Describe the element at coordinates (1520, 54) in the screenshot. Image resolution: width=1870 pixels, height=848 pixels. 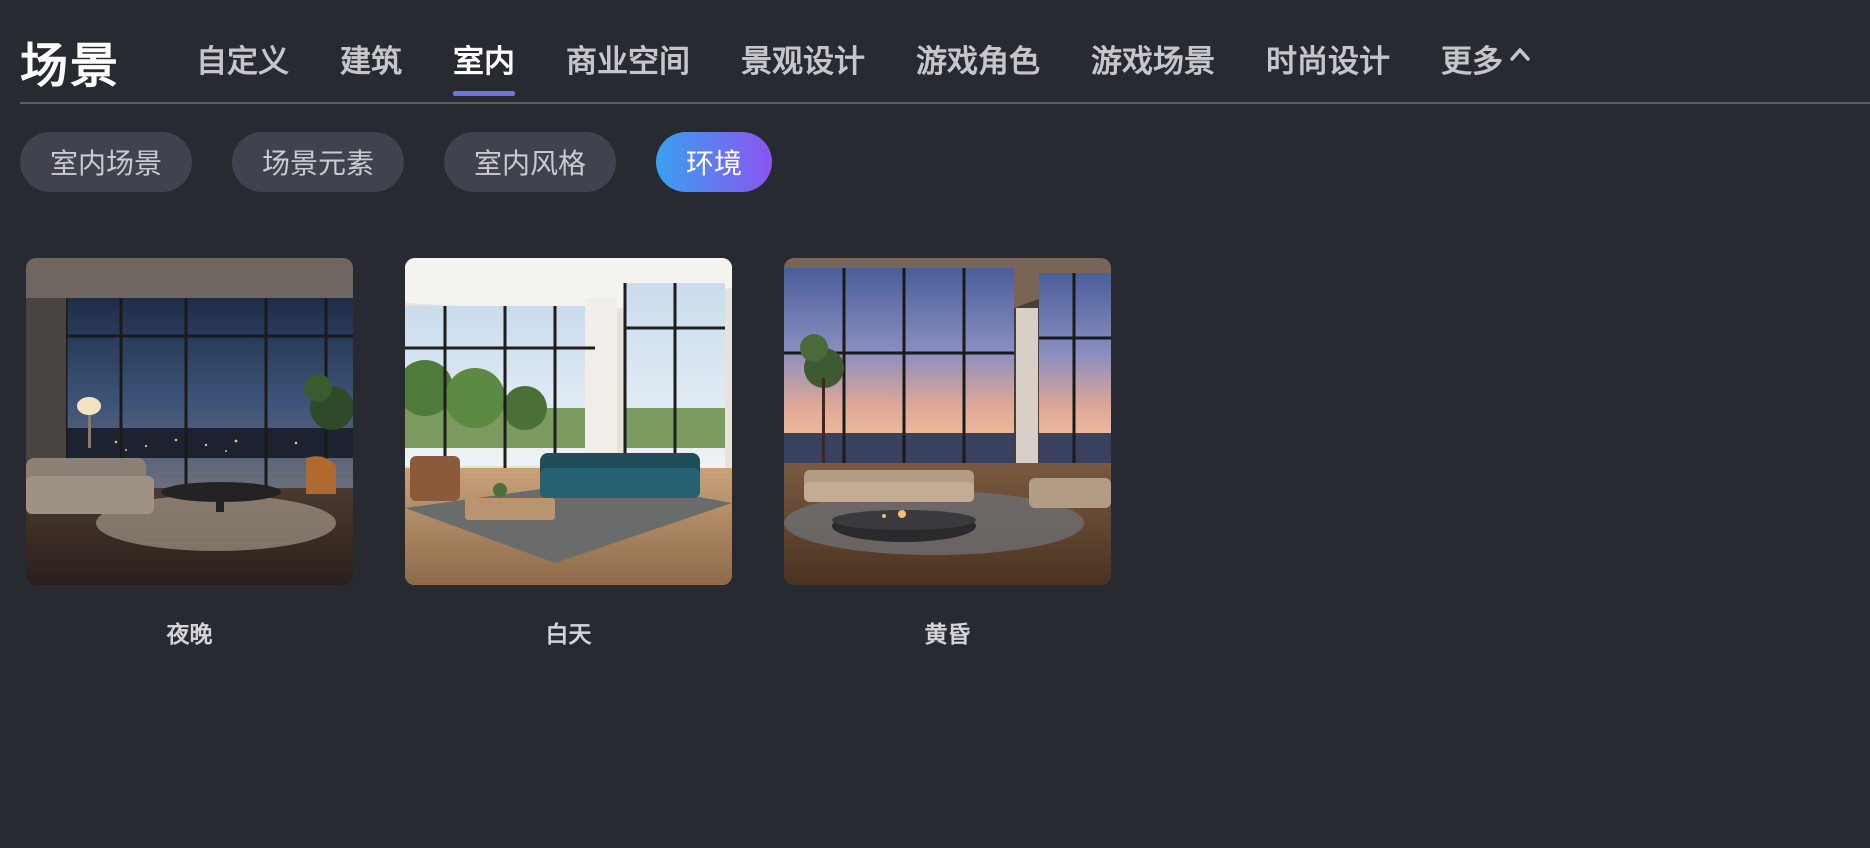
I see `chevron-up-icon` at that location.